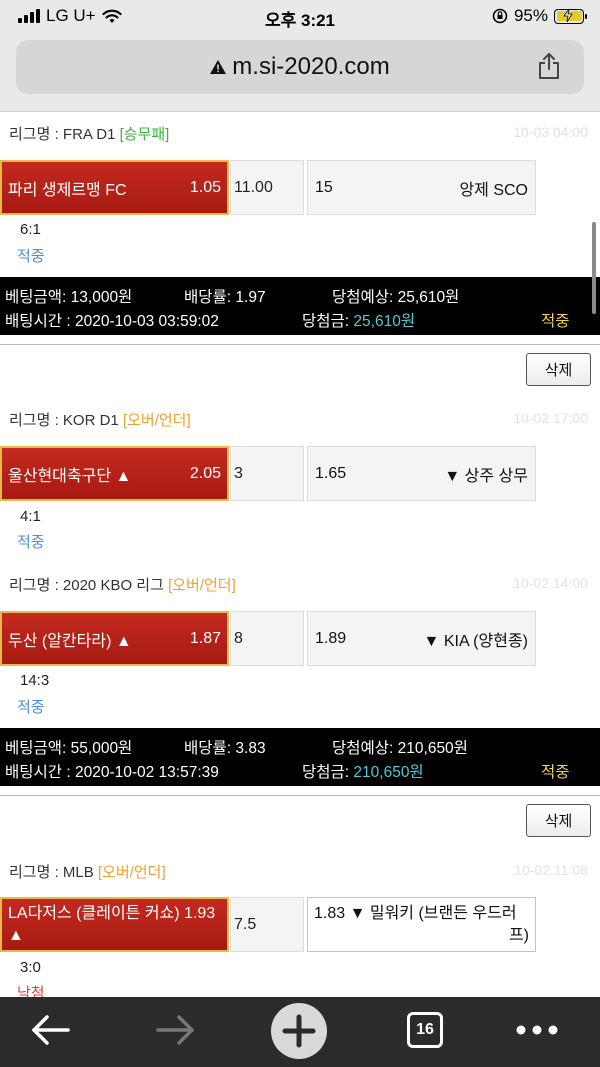 The image size is (600, 1067). I want to click on bet-amount: 베팅금액: 55,000원, so click(69, 748).